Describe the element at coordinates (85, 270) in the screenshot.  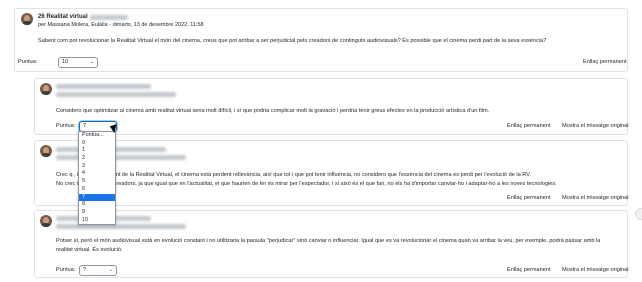
I see `rating-value: ?` at that location.